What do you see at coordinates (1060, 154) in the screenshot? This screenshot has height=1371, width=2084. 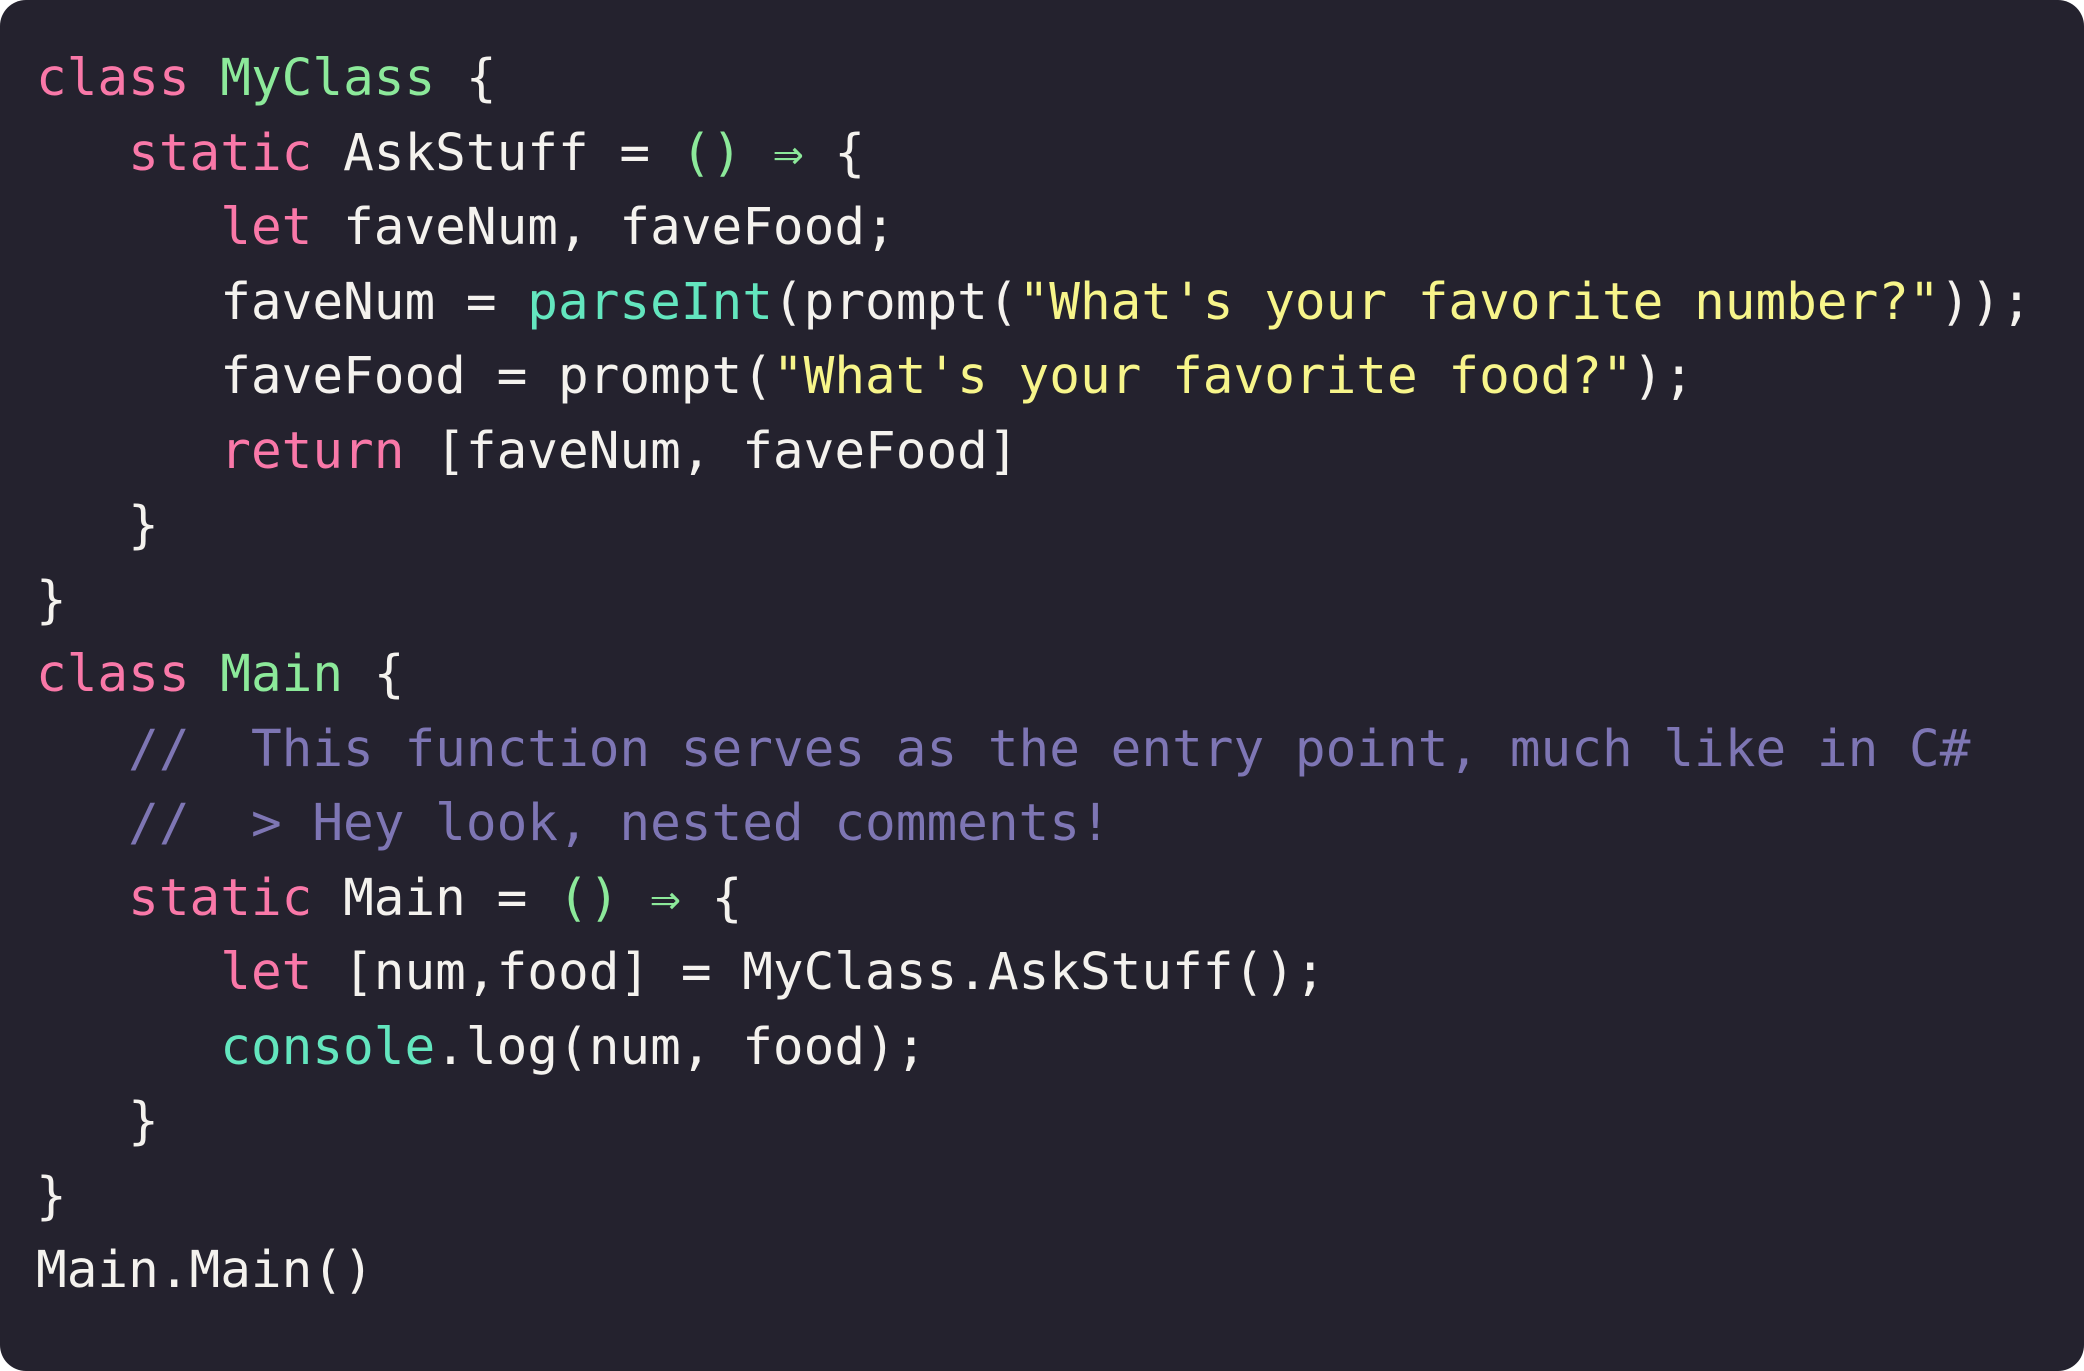 I see `code-line: static AskStuff = () ⇒ {` at bounding box center [1060, 154].